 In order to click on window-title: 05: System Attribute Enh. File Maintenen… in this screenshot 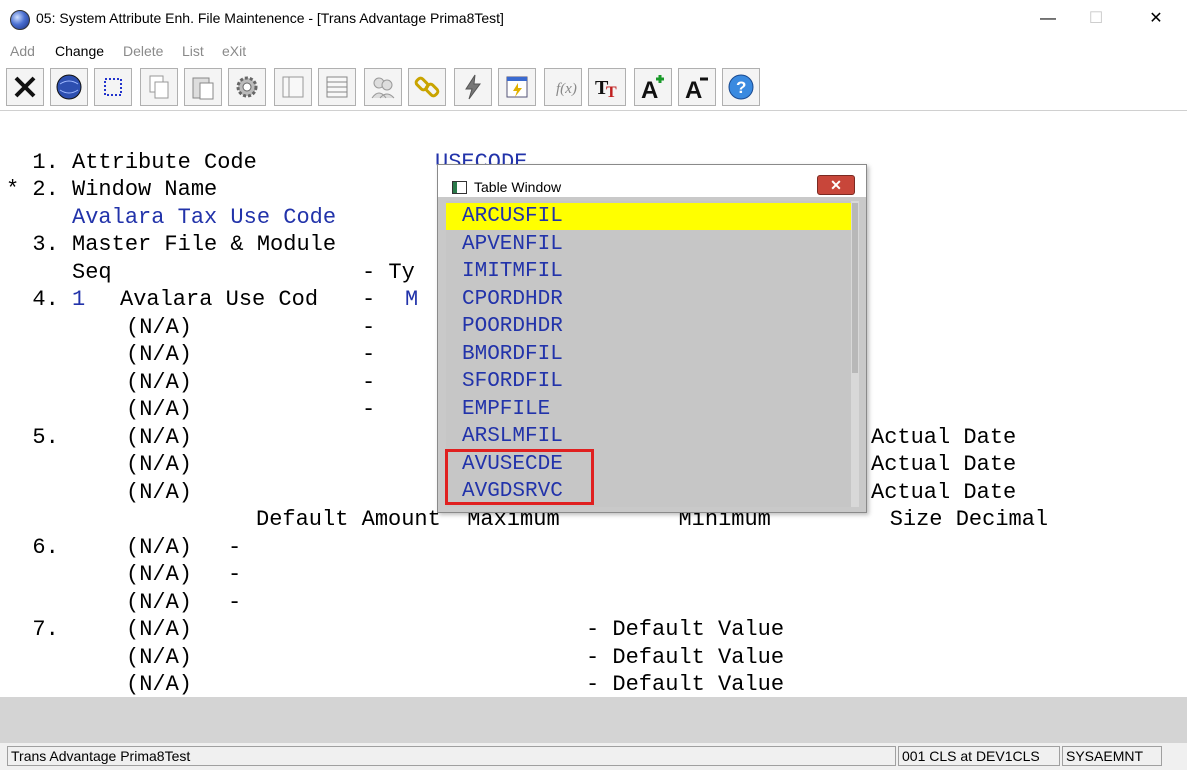, I will do `click(270, 18)`.